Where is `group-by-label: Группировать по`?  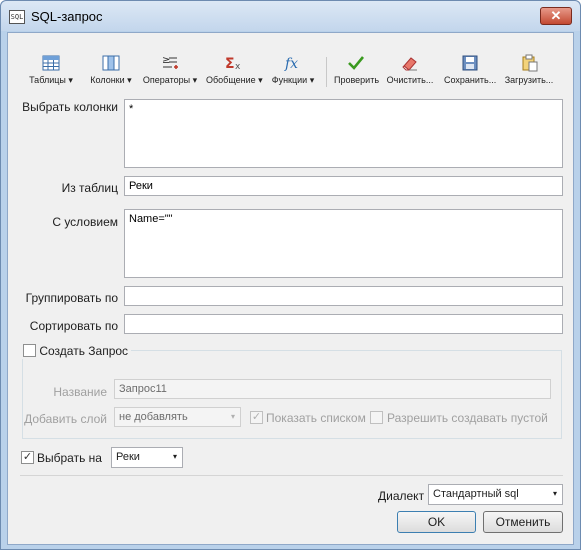
group-by-label: Группировать по is located at coordinates (71, 298).